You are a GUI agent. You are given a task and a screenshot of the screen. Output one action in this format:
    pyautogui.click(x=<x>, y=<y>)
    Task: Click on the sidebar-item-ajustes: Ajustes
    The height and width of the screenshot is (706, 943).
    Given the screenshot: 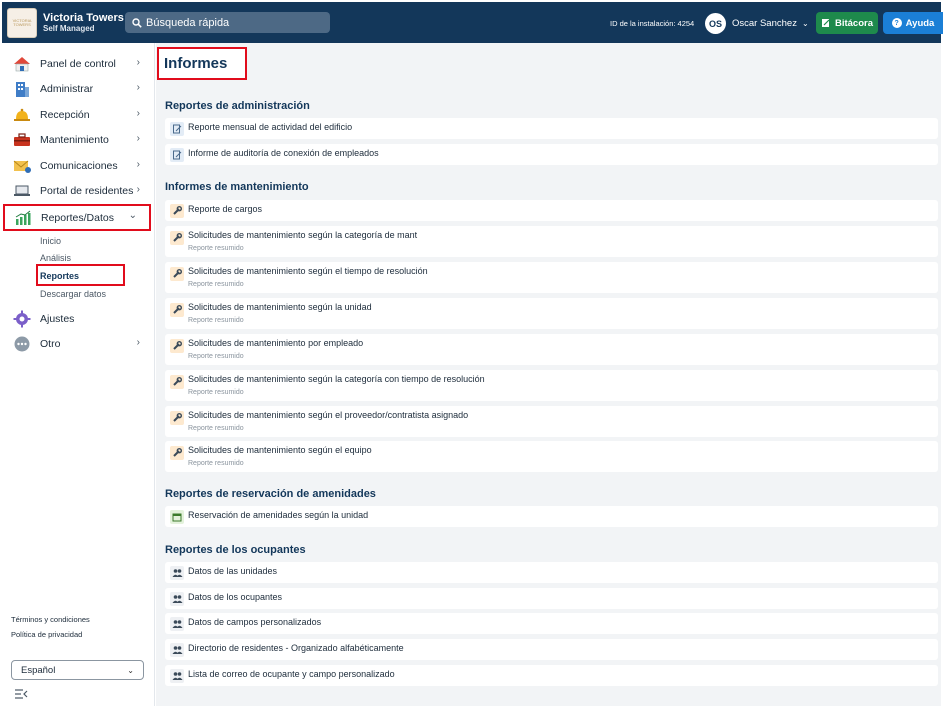 What is the action you would take?
    pyautogui.click(x=77, y=319)
    